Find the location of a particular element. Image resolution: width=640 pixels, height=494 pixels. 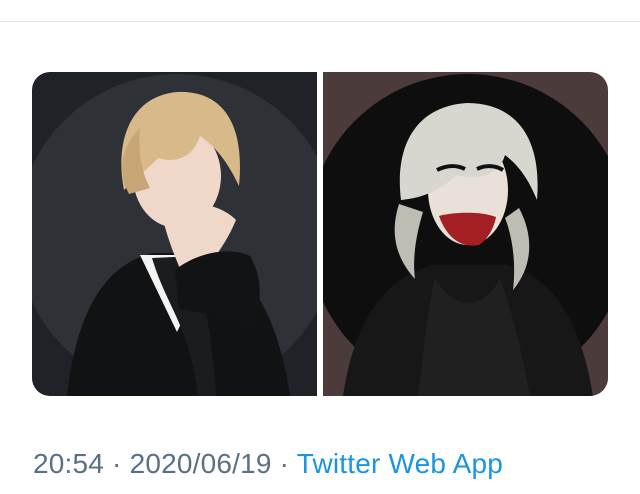

tweet-metadata: 20:54 · 2020/06/19 · Twitter Web App is located at coordinates (268, 464).